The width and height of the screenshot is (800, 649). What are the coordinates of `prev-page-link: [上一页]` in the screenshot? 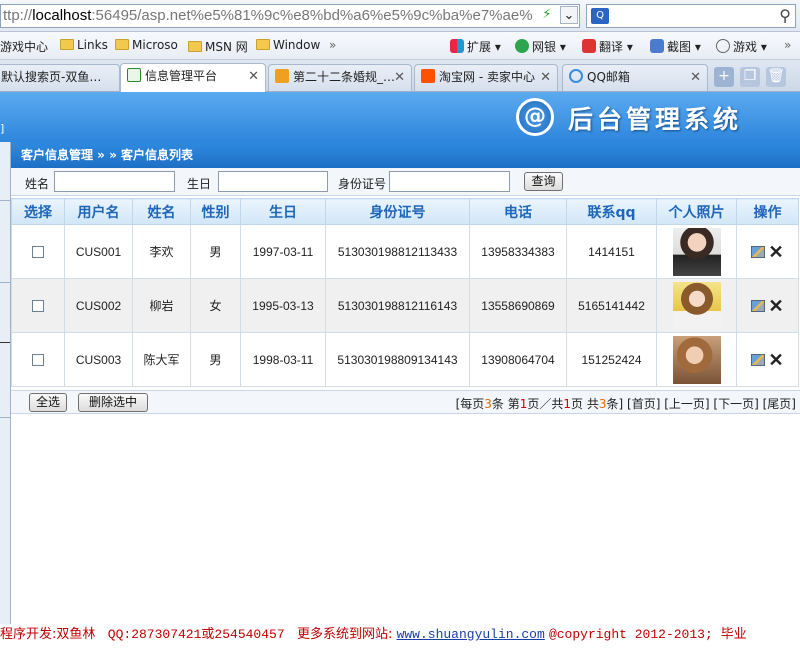 It's located at (686, 404).